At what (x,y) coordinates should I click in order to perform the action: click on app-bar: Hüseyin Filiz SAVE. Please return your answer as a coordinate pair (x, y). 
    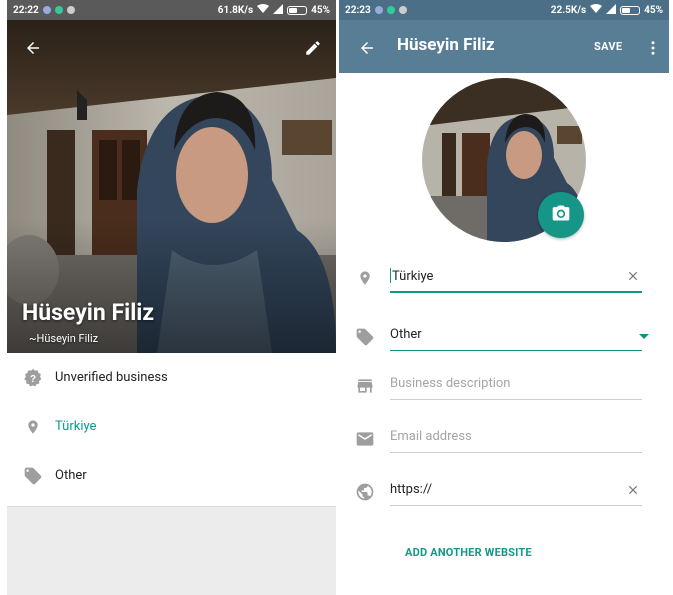
    Looking at the image, I should click on (504, 46).